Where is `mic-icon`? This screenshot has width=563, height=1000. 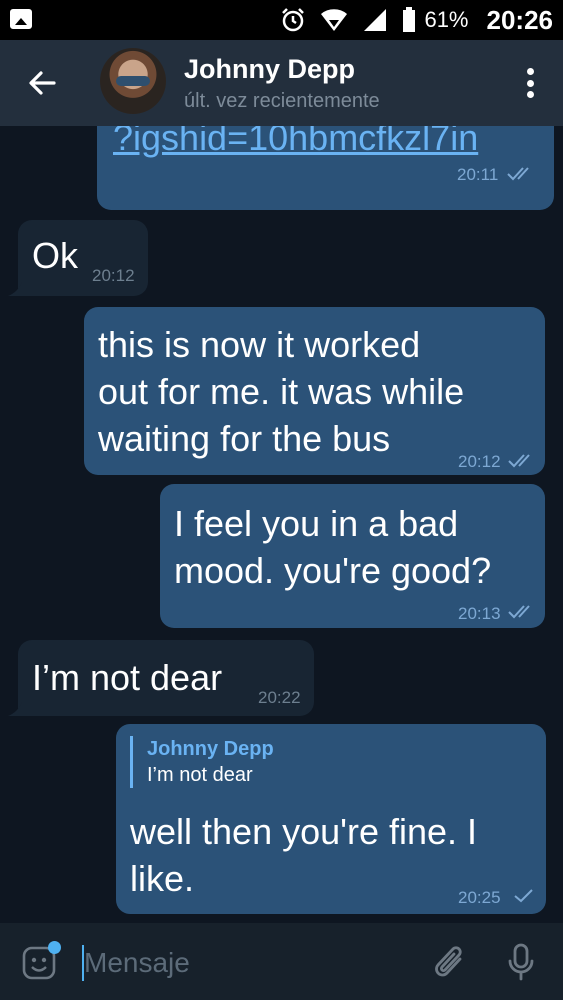
mic-icon is located at coordinates (521, 962).